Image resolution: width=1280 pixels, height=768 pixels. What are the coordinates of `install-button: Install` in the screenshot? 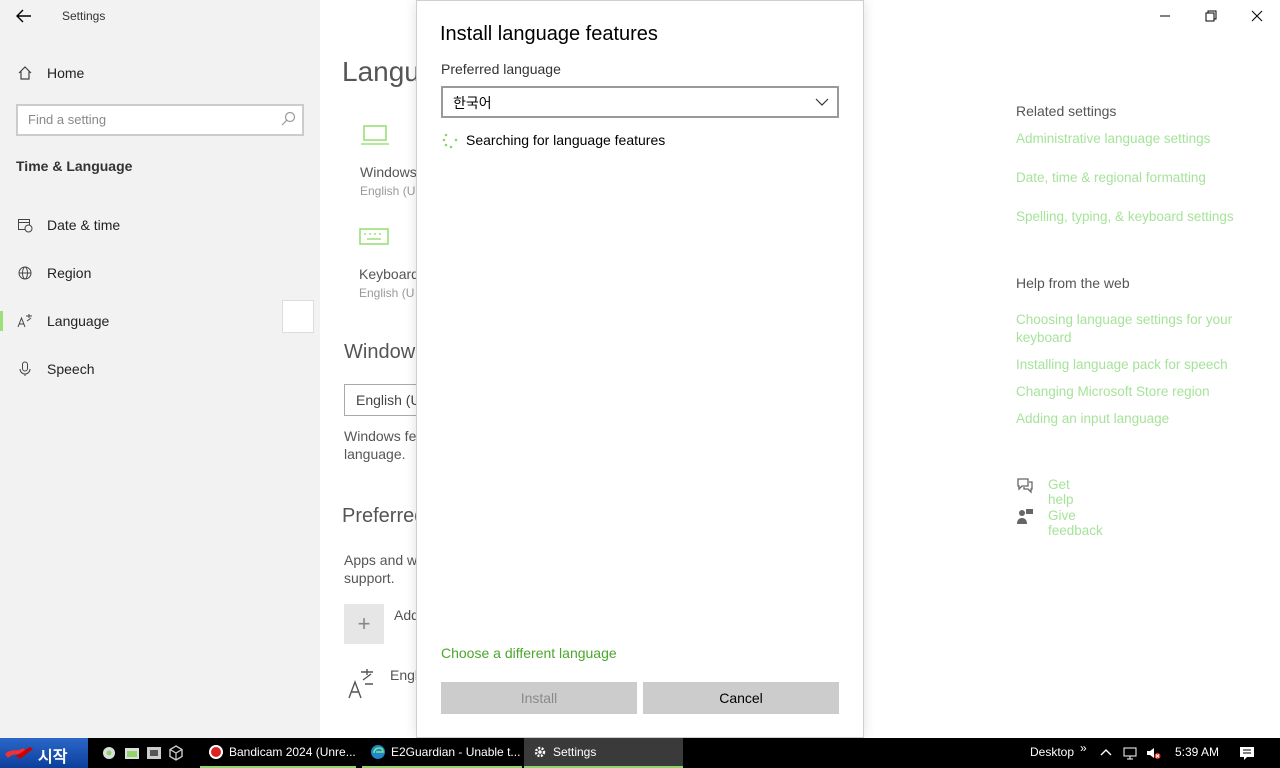 It's located at (539, 698).